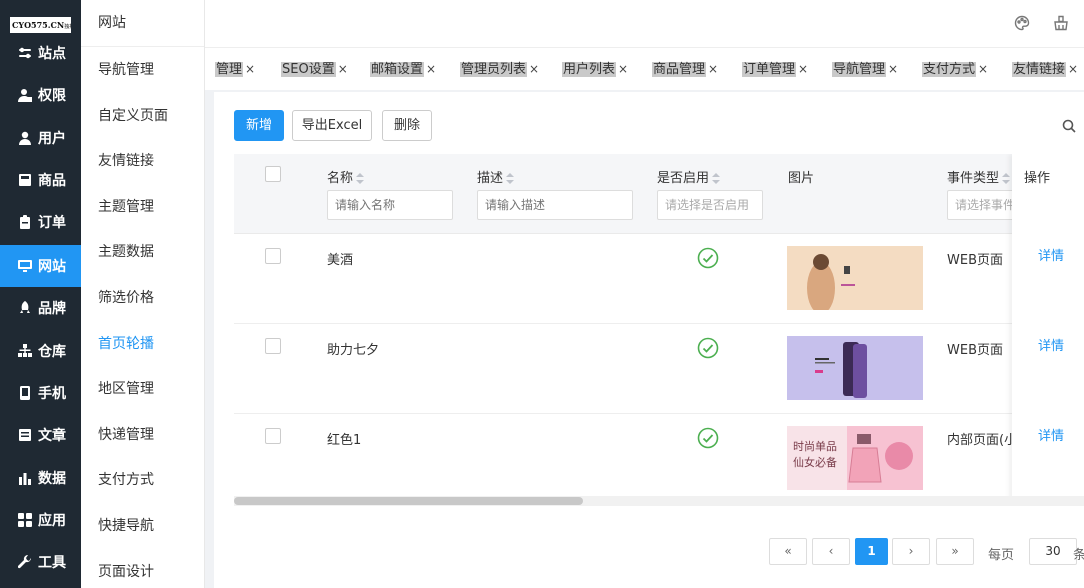  Describe the element at coordinates (25, 266) in the screenshot. I see `monitor-icon` at that location.